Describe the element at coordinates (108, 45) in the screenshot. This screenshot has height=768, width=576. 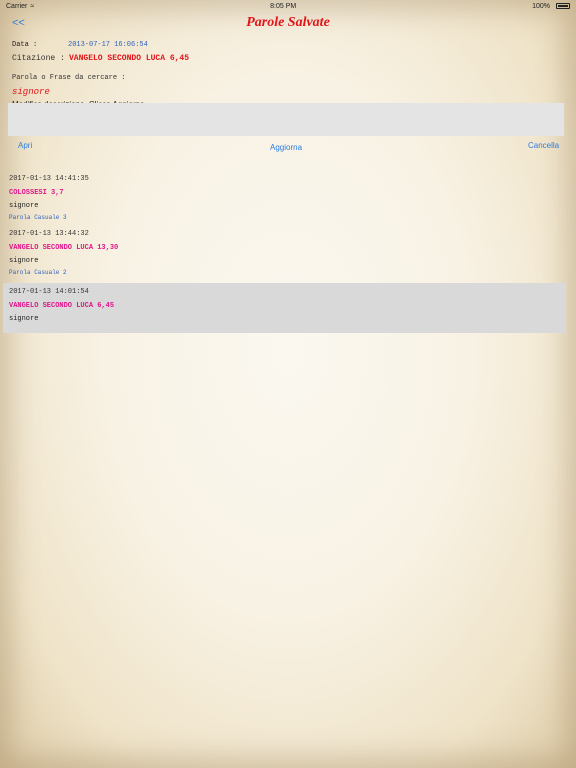
I see `data-value: 2013-07-17 16:06:54` at that location.